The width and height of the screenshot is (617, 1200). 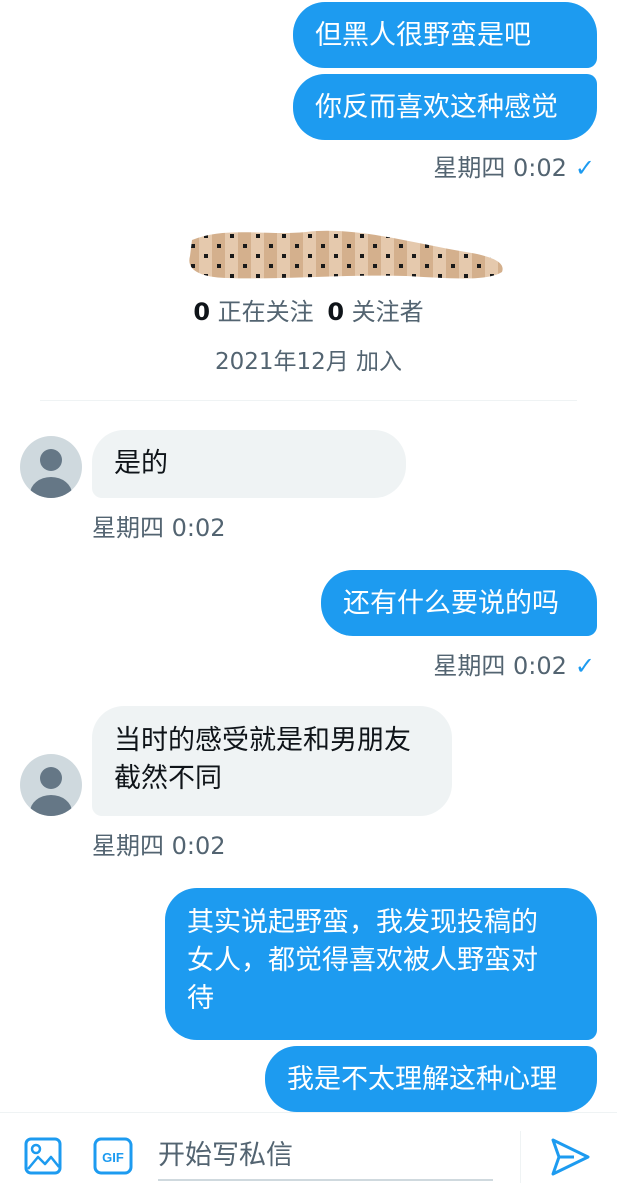 I want to click on following-count: 0, so click(x=202, y=312).